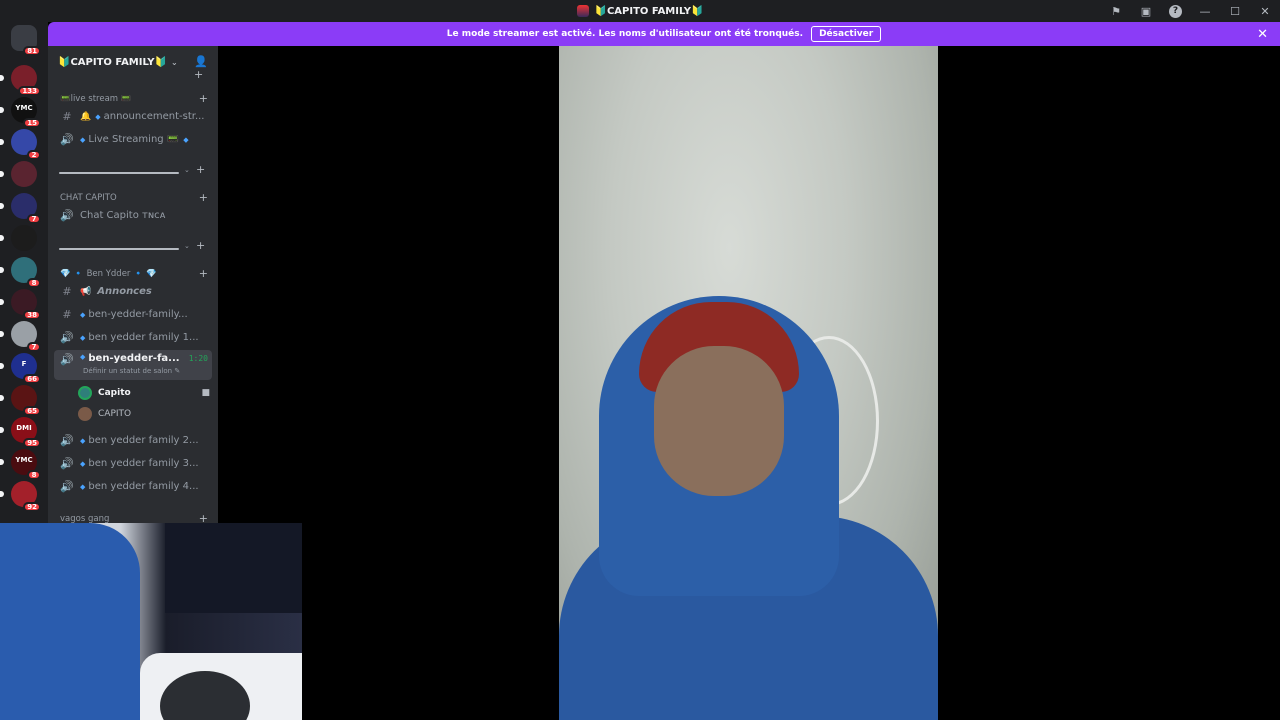 This screenshot has width=1280, height=720. Describe the element at coordinates (32, 443) in the screenshot. I see `mention-badge: 95` at that location.